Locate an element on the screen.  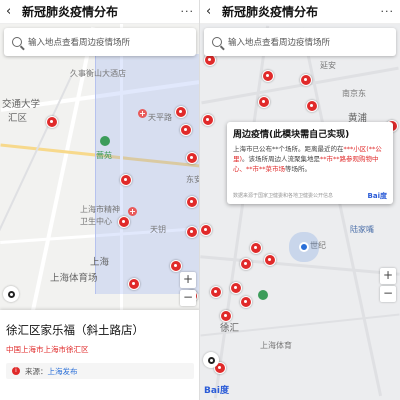
map-label: 延安 is located at coordinates (328, 65).